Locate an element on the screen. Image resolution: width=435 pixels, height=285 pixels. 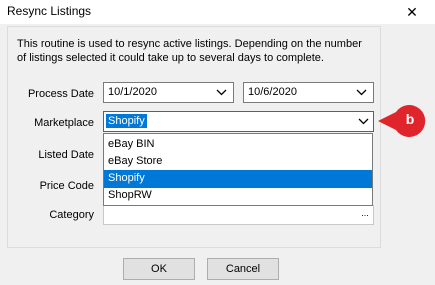
category-field is located at coordinates (238, 215).